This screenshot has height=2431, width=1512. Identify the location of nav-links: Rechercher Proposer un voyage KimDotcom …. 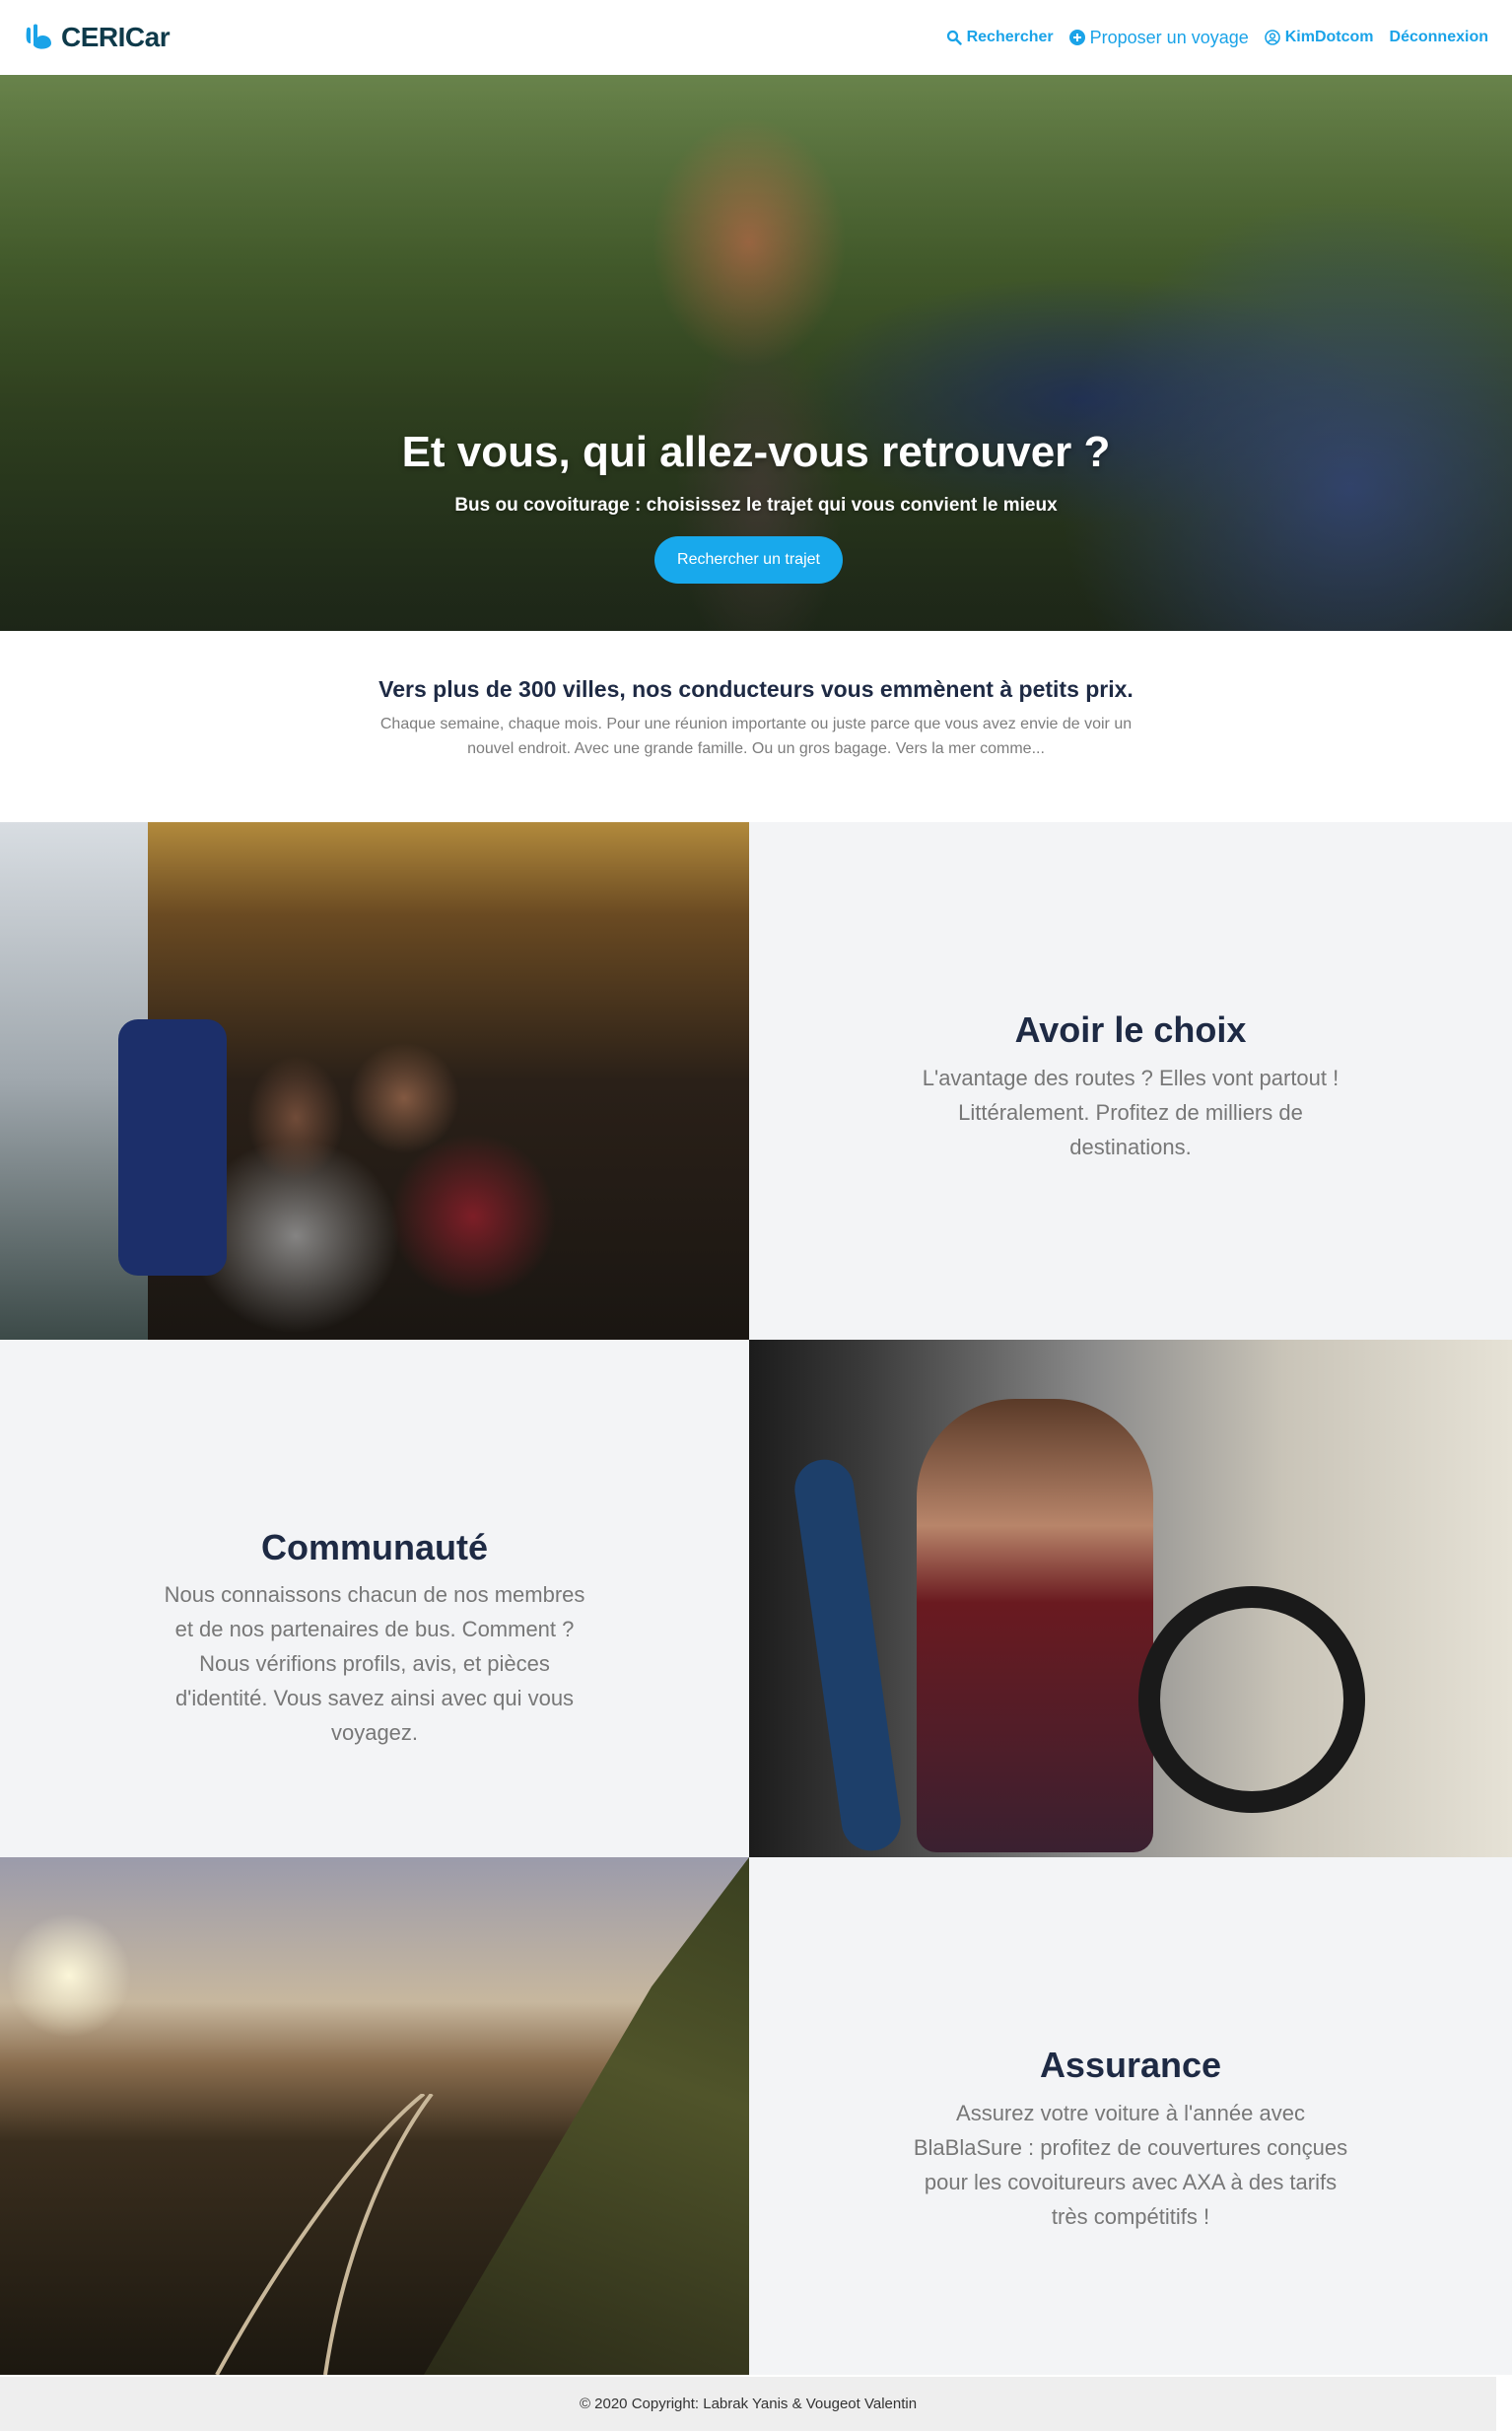
(1217, 38).